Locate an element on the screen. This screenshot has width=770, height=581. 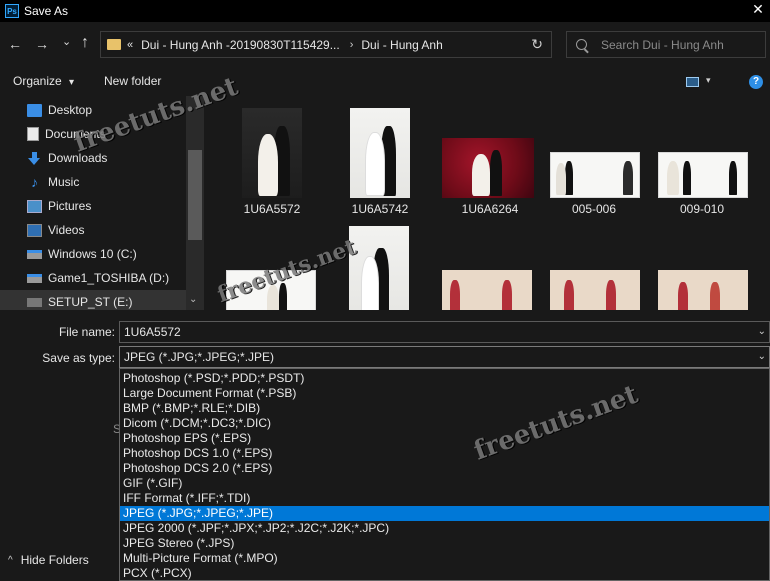
refresh-icon: ↻ is located at coordinates (537, 44).